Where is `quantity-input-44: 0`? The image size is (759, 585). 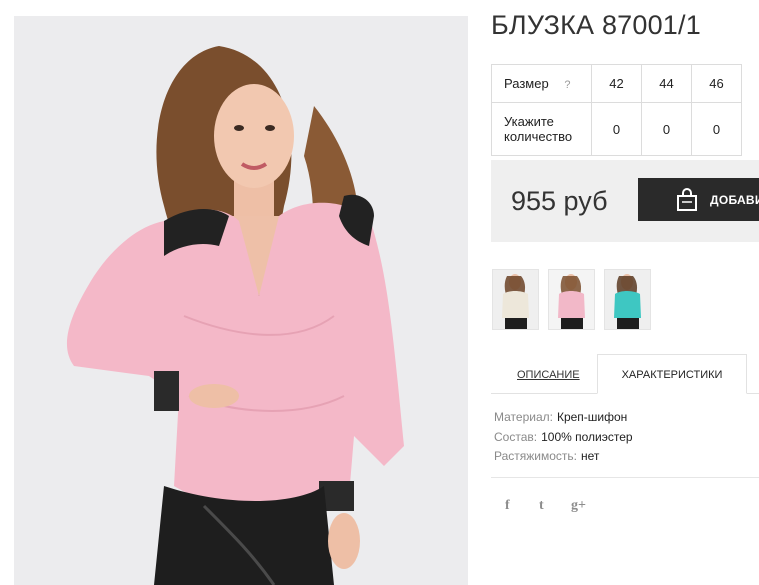 quantity-input-44: 0 is located at coordinates (666, 129).